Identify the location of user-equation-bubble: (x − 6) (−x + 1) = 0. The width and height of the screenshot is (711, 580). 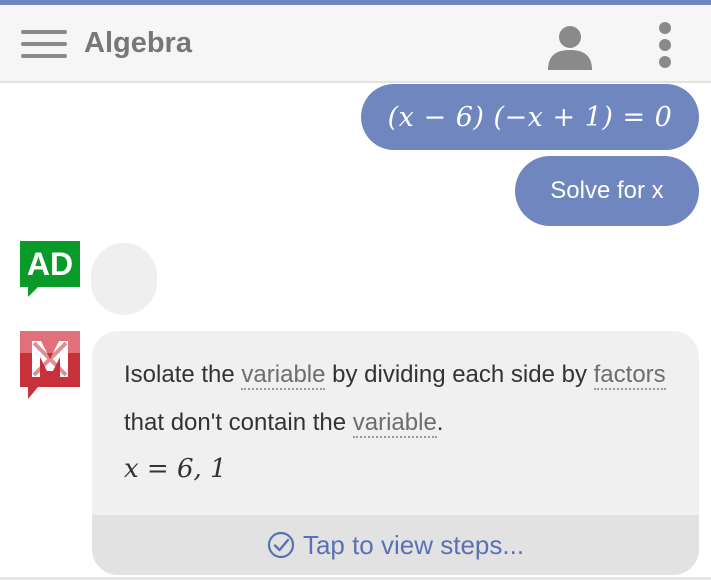
(530, 117).